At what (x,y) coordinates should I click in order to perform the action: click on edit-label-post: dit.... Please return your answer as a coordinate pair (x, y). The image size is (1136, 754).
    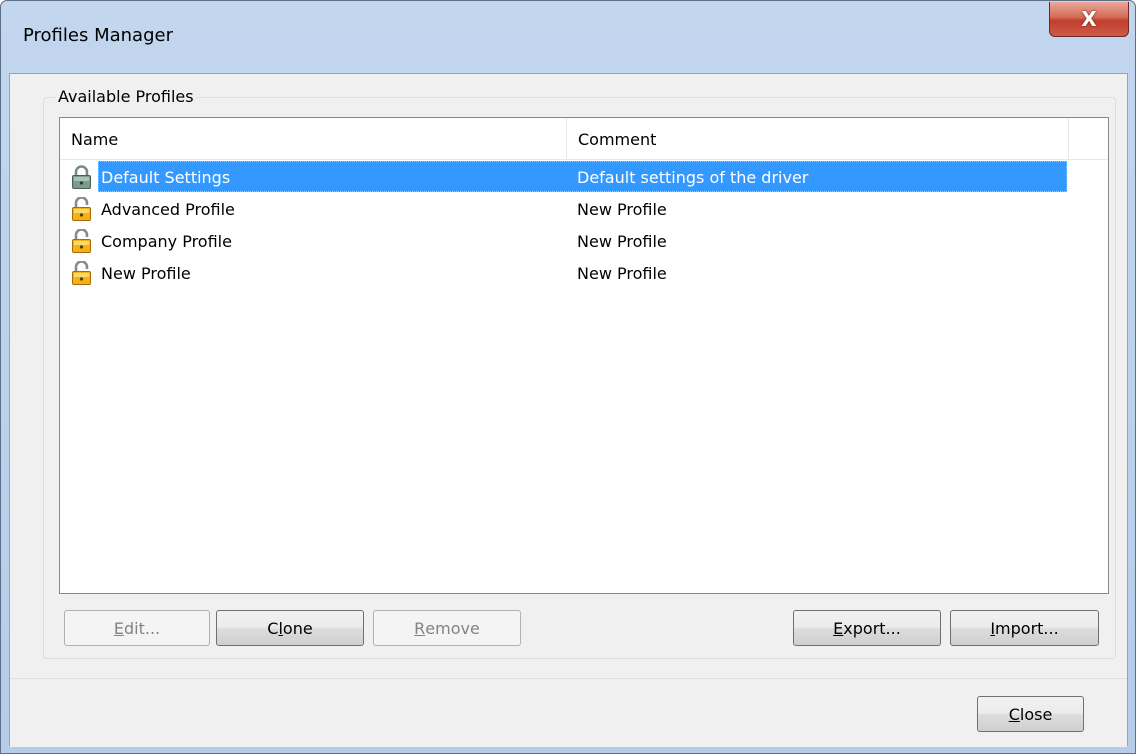
    Looking at the image, I should click on (142, 628).